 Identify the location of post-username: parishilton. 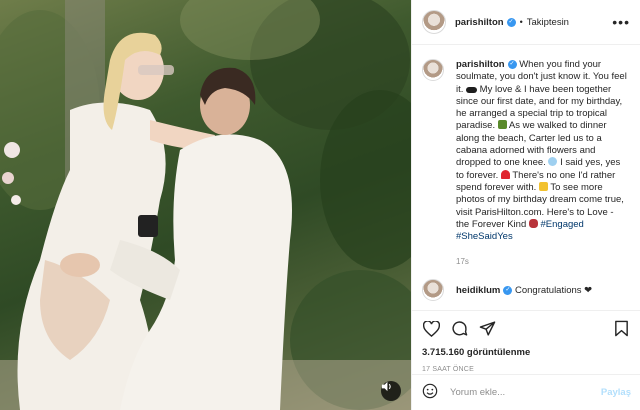
(479, 22).